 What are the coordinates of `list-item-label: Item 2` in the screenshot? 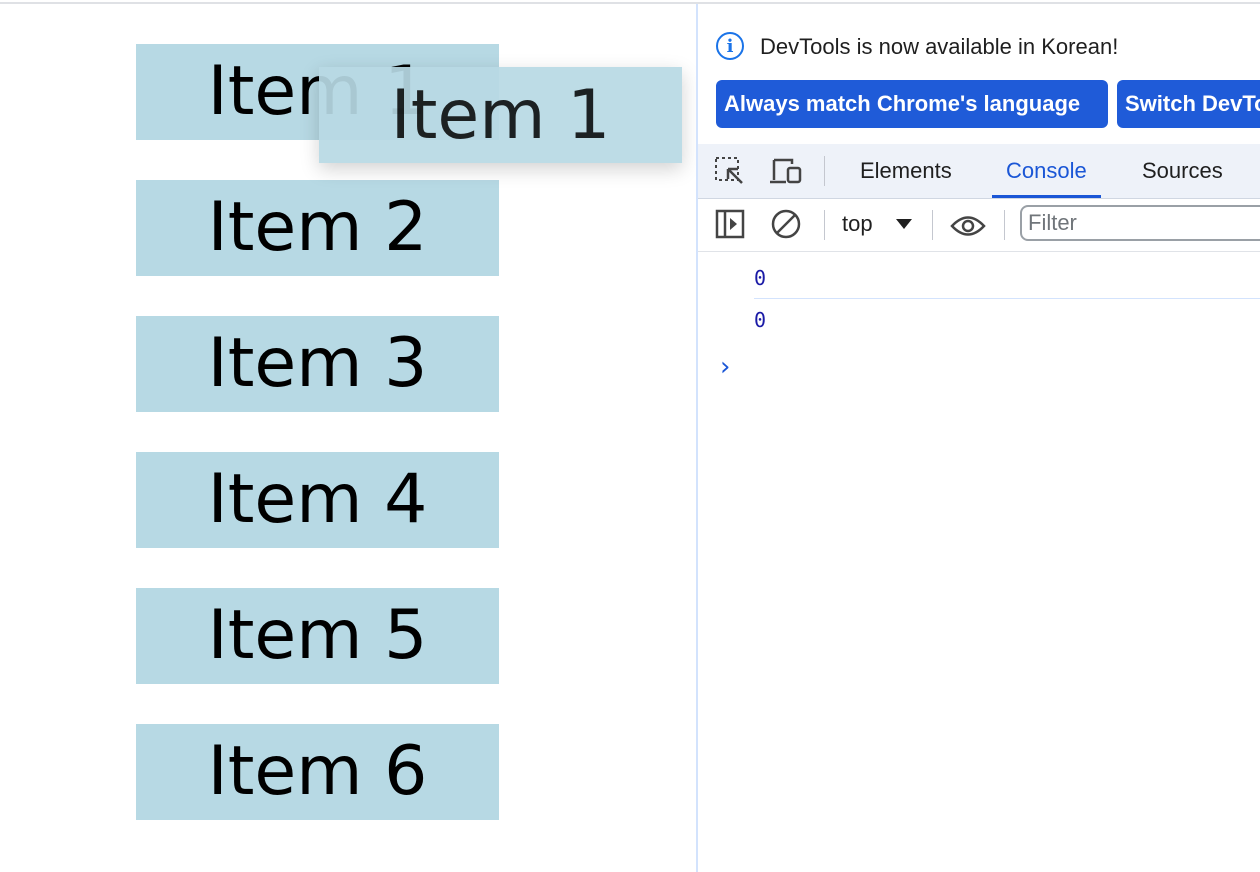 It's located at (317, 227).